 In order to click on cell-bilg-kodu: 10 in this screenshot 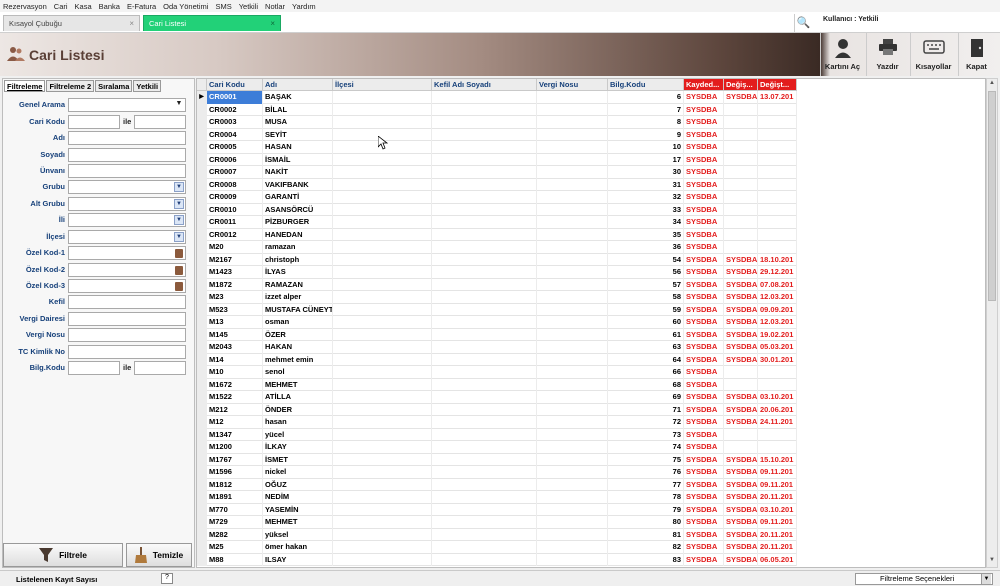, I will do `click(646, 147)`.